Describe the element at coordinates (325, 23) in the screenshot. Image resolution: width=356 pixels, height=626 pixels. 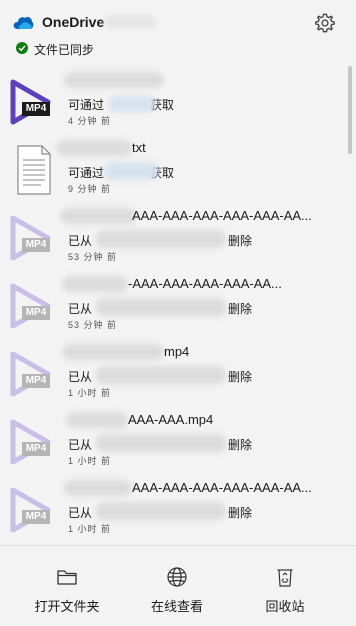
I see `gear-icon` at that location.